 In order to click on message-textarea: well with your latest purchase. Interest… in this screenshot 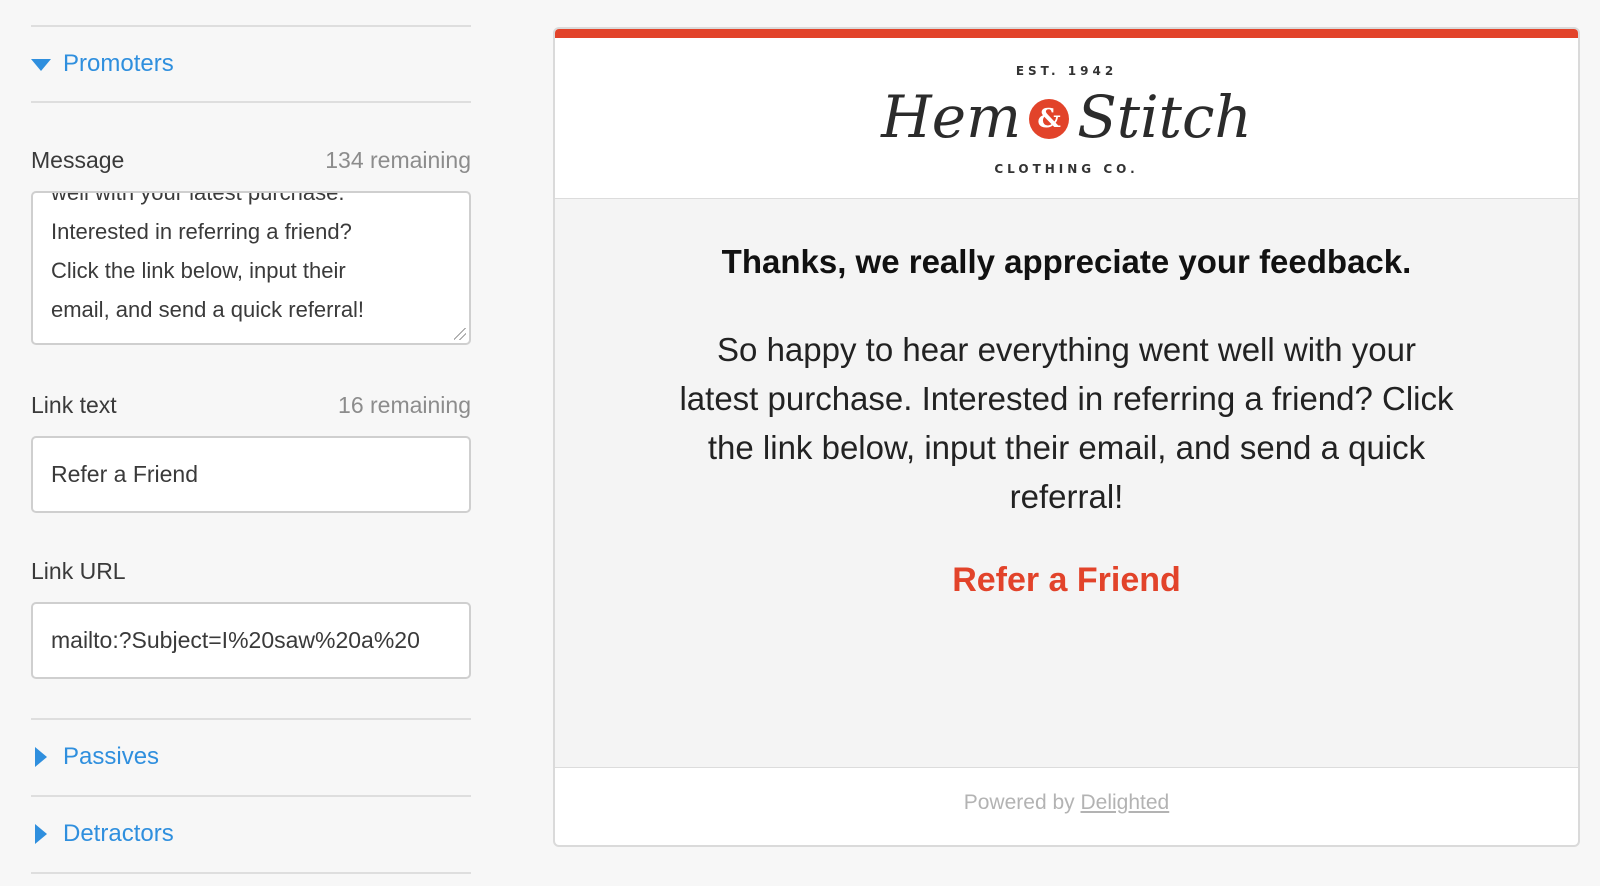, I will do `click(251, 268)`.